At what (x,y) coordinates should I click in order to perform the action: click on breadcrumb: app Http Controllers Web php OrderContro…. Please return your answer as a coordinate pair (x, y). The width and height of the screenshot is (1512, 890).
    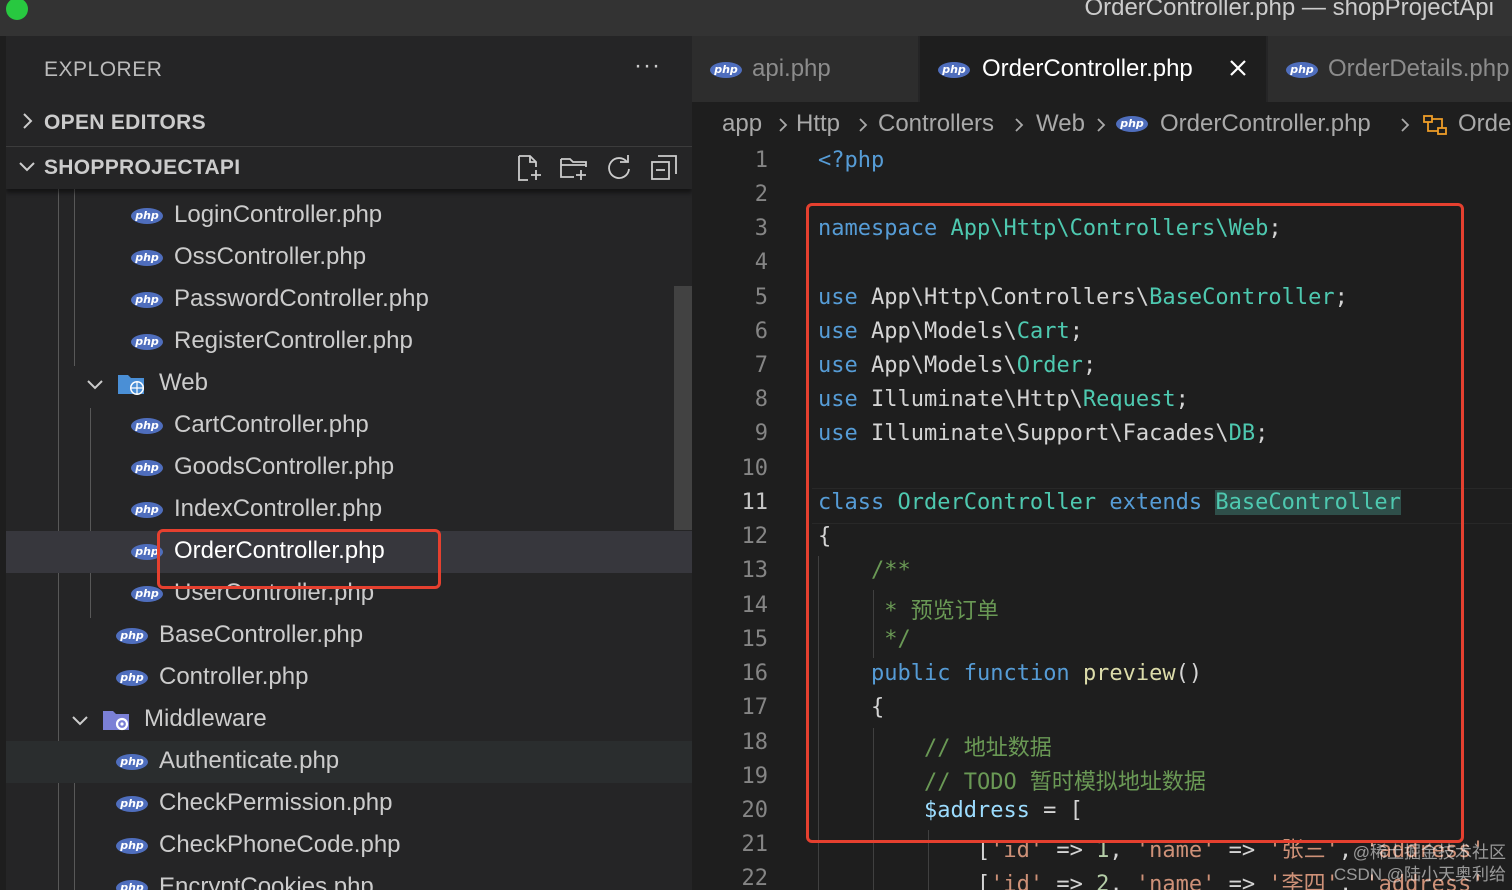
    Looking at the image, I should click on (1102, 125).